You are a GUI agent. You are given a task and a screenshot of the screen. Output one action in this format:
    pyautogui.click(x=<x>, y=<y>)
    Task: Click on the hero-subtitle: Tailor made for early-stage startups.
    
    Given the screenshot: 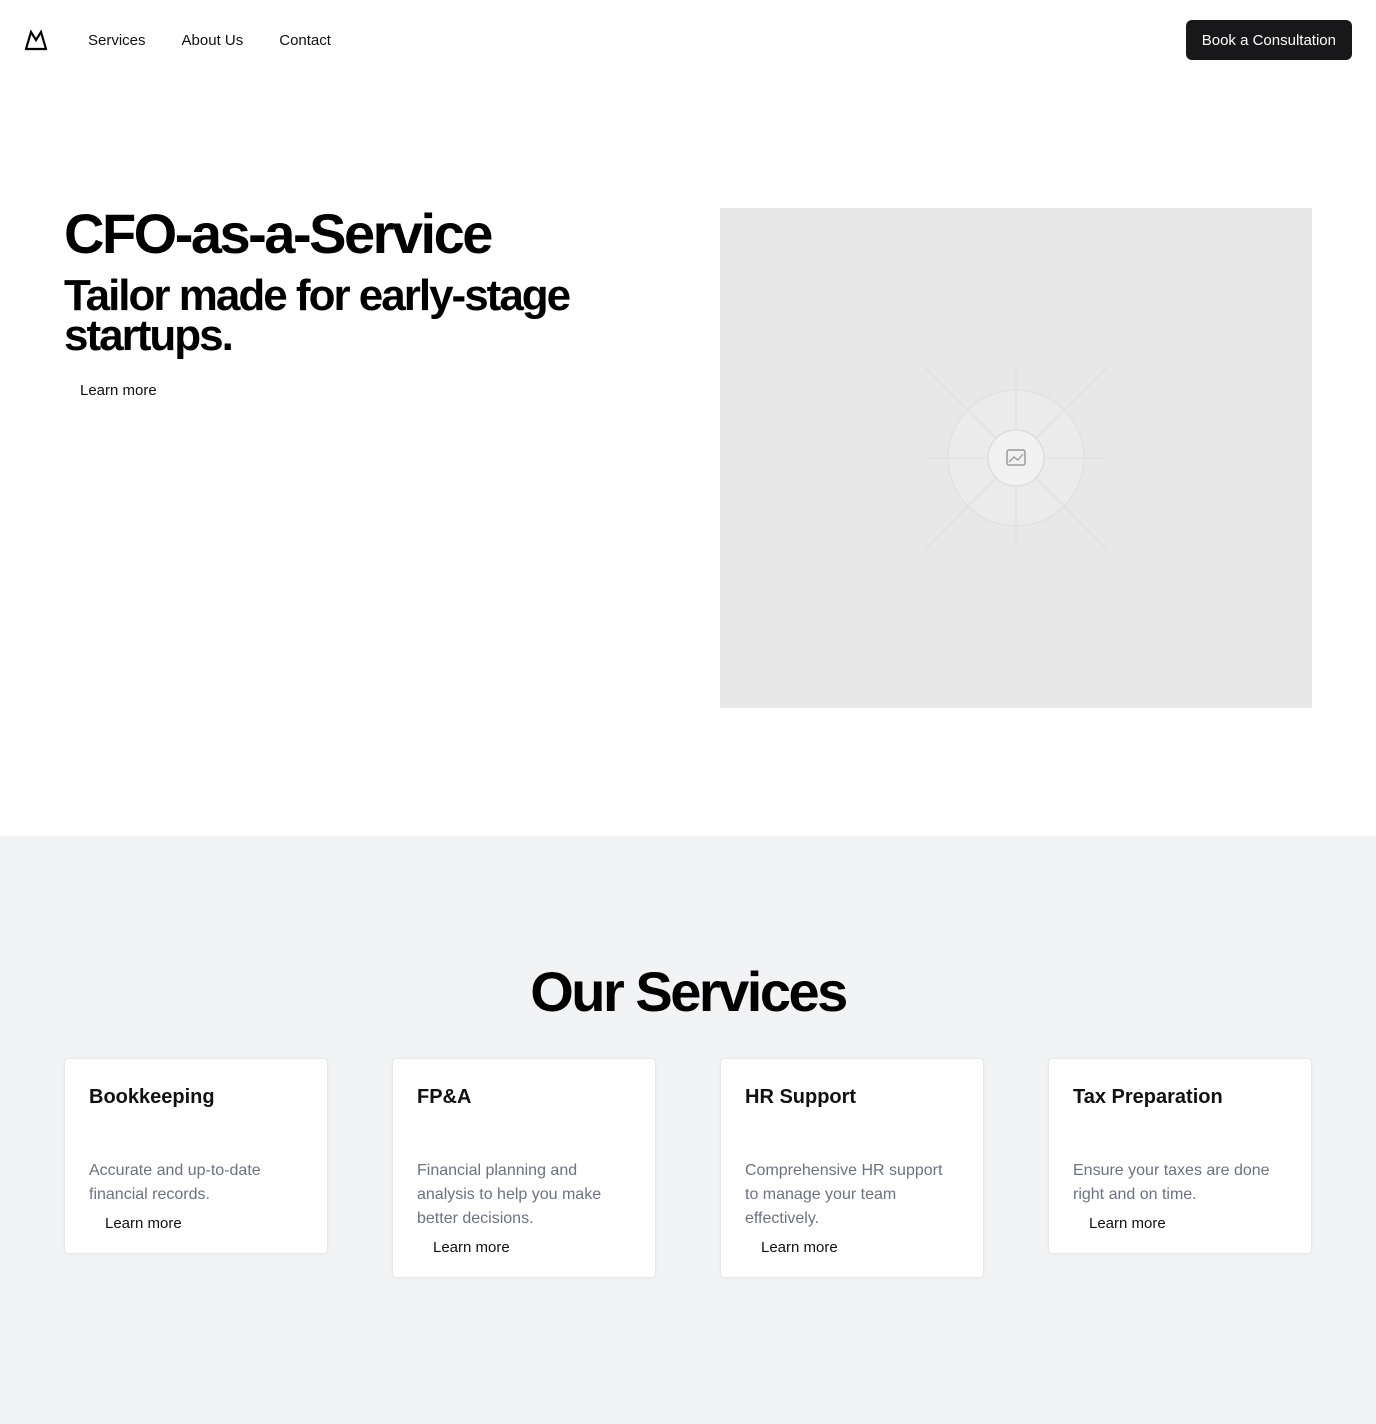 What is the action you would take?
    pyautogui.click(x=317, y=315)
    